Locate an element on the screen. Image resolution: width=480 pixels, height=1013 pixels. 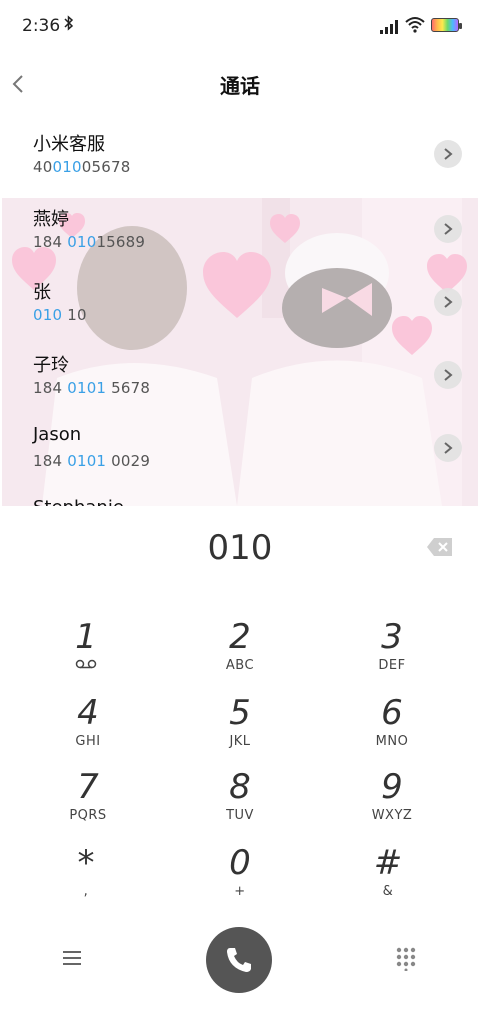
key-hash: # & is located at coordinates (388, 879).